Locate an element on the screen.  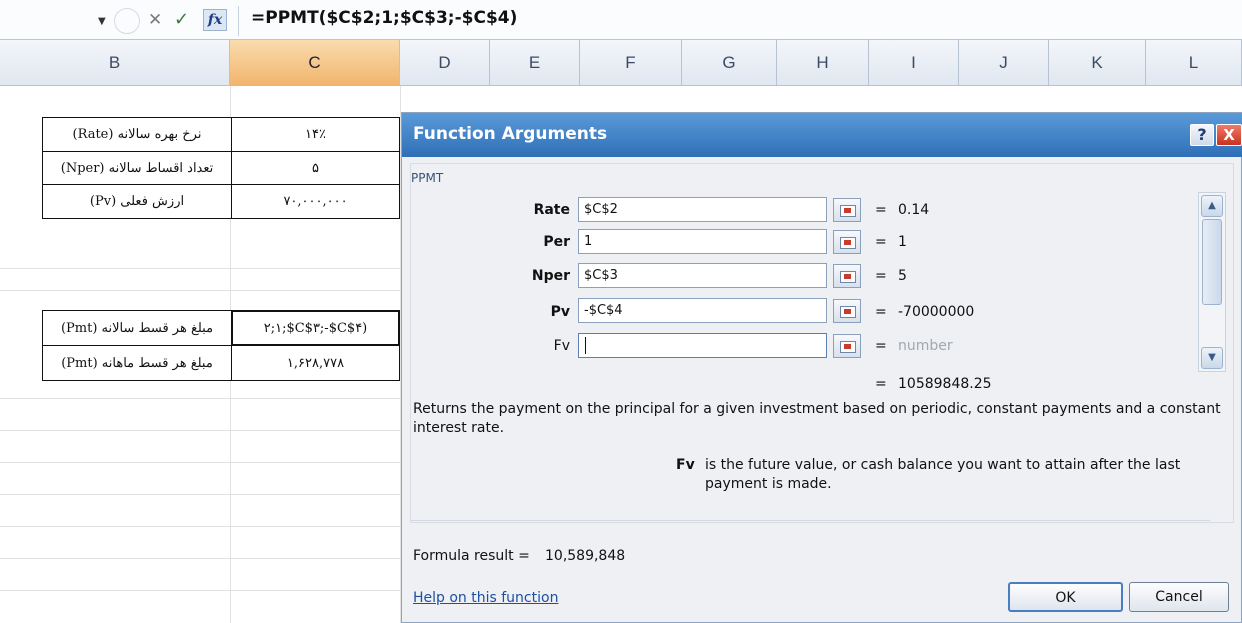
function-result-value: 10589848.25 is located at coordinates (945, 384).